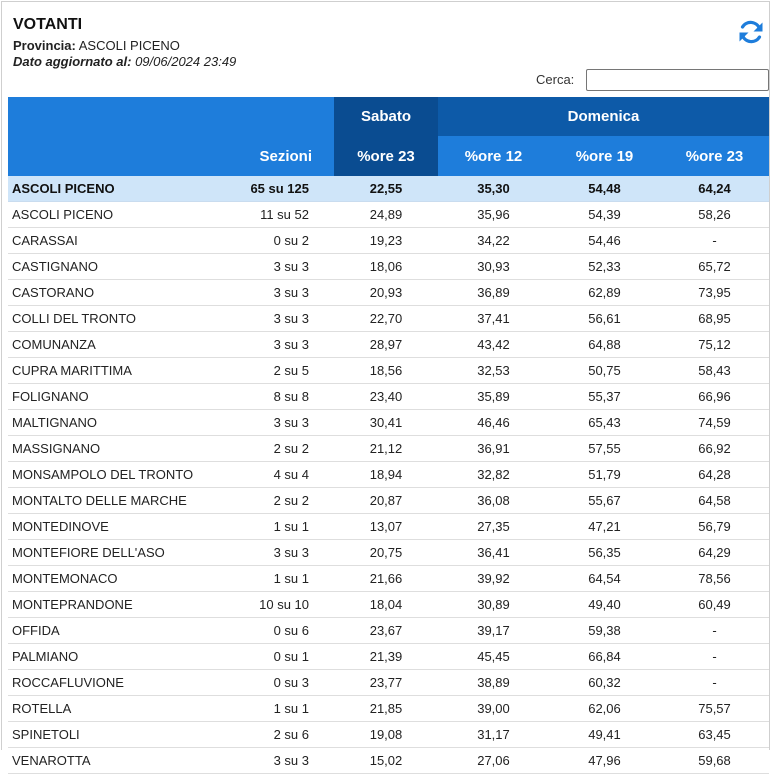  I want to click on cell-dom-ore12: 39,00, so click(493, 708).